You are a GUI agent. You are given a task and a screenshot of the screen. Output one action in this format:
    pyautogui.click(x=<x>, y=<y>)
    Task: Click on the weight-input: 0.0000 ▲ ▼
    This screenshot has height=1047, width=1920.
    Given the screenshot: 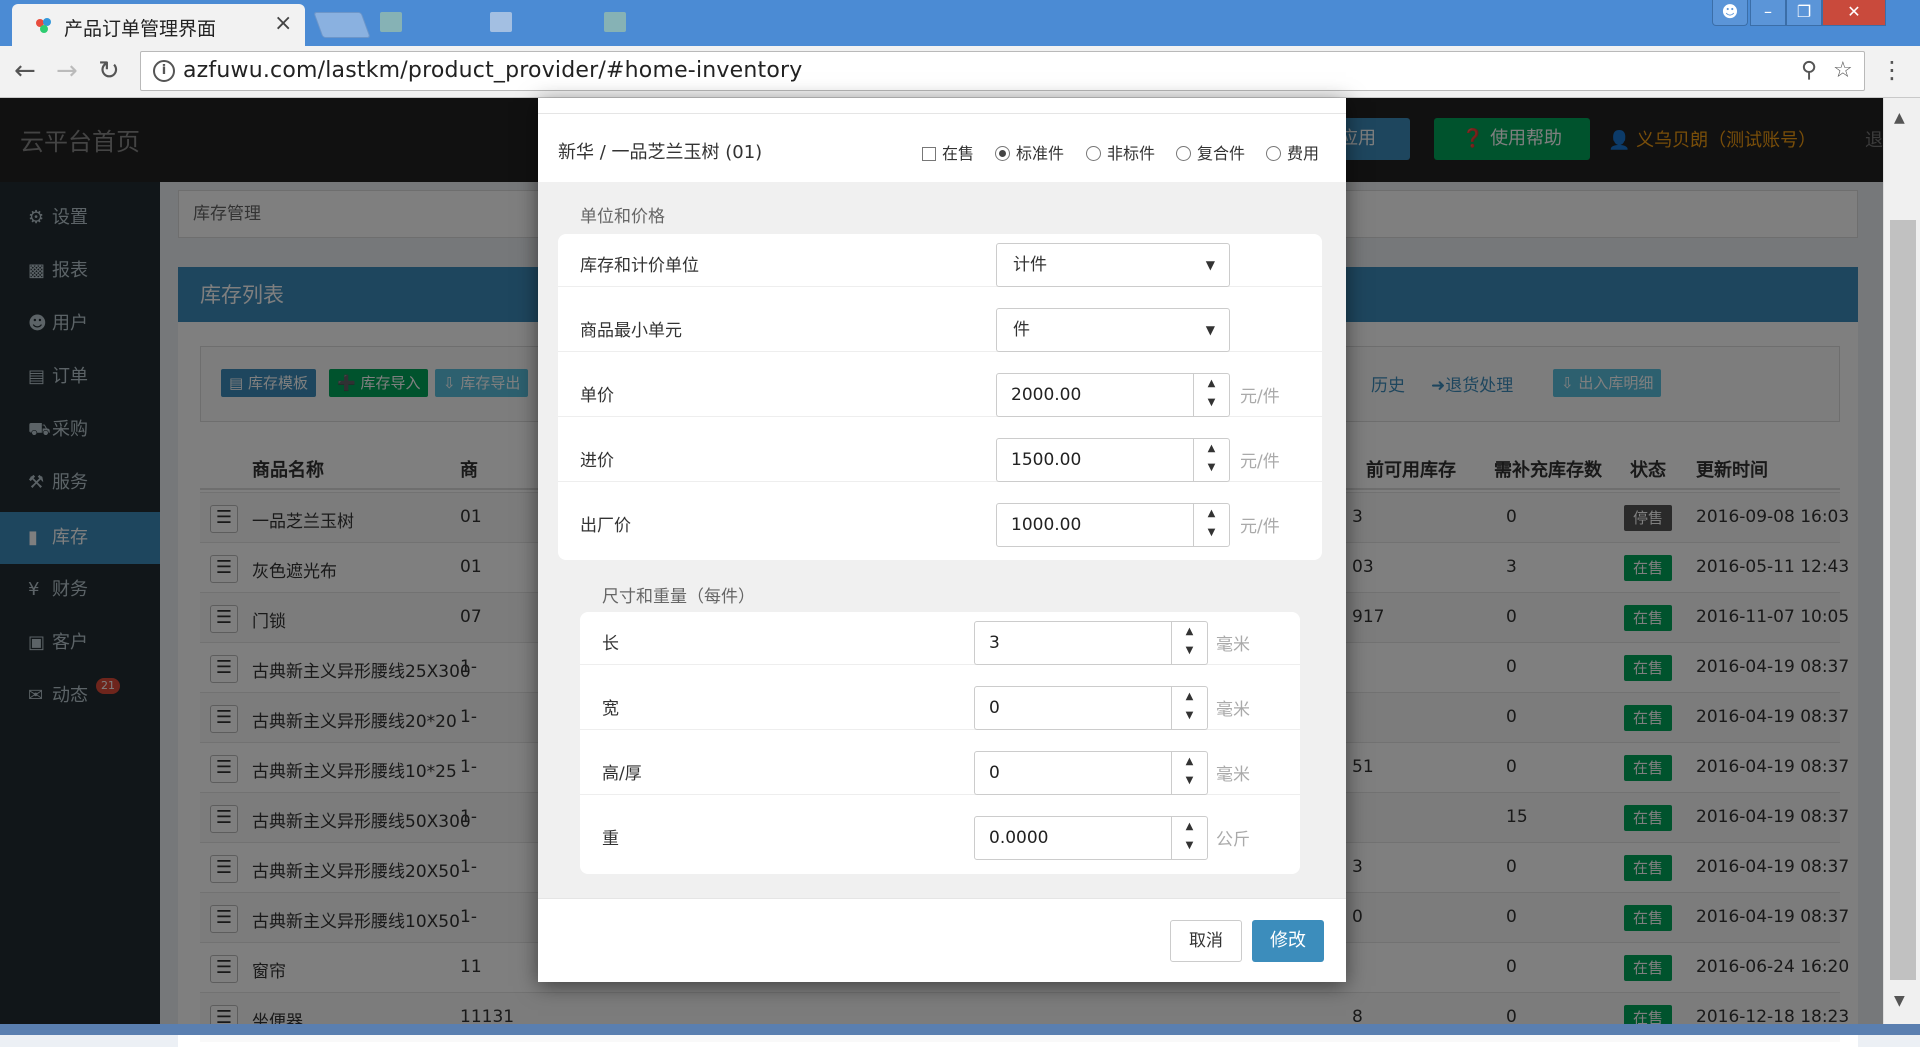 What is the action you would take?
    pyautogui.click(x=1091, y=838)
    